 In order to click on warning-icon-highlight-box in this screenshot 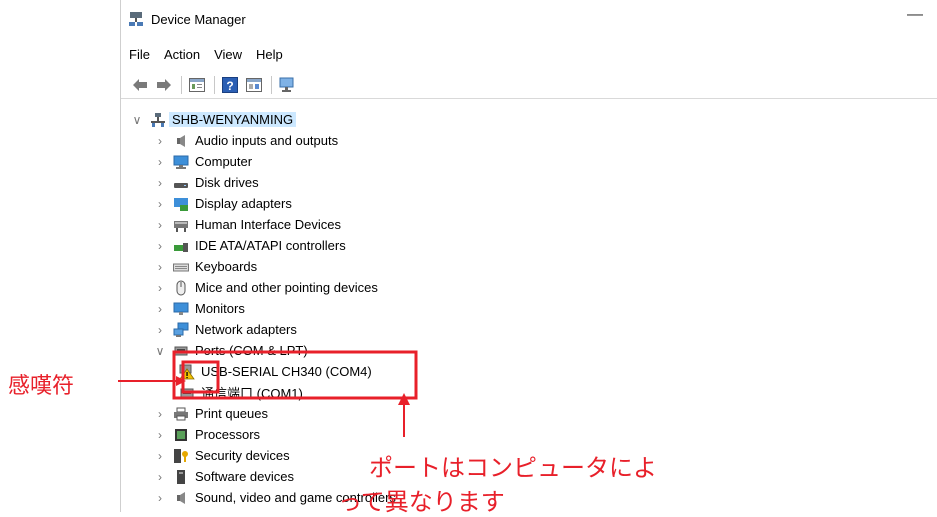, I will do `click(200, 377)`.